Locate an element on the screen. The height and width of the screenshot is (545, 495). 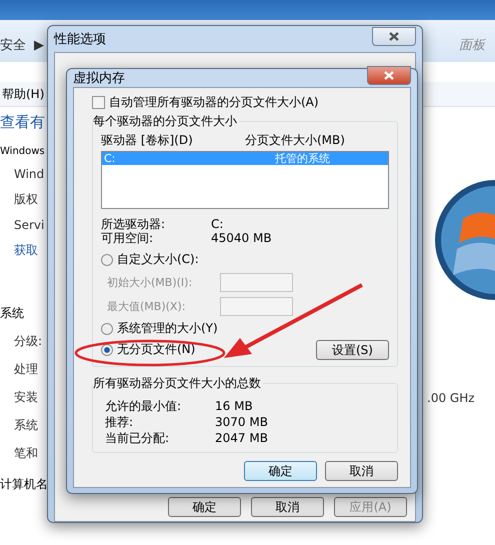
breadcrumb: ▶ is located at coordinates (39, 45).